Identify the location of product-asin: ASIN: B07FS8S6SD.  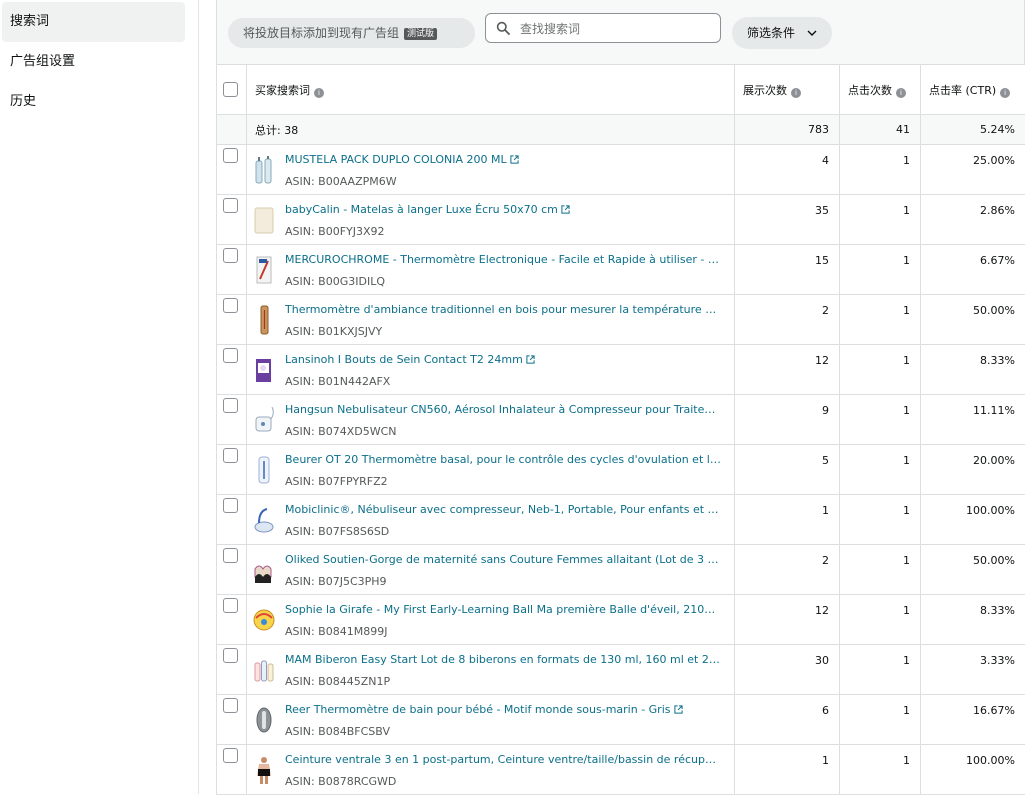
(337, 531).